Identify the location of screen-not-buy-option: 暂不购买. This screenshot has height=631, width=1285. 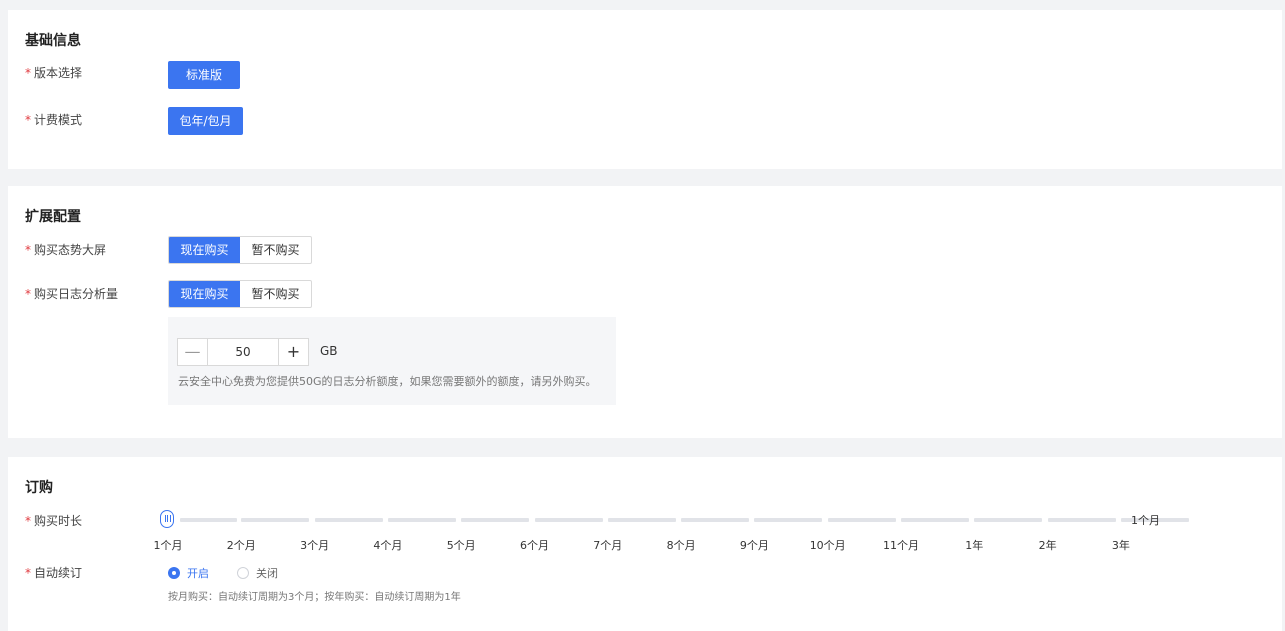
(275, 250).